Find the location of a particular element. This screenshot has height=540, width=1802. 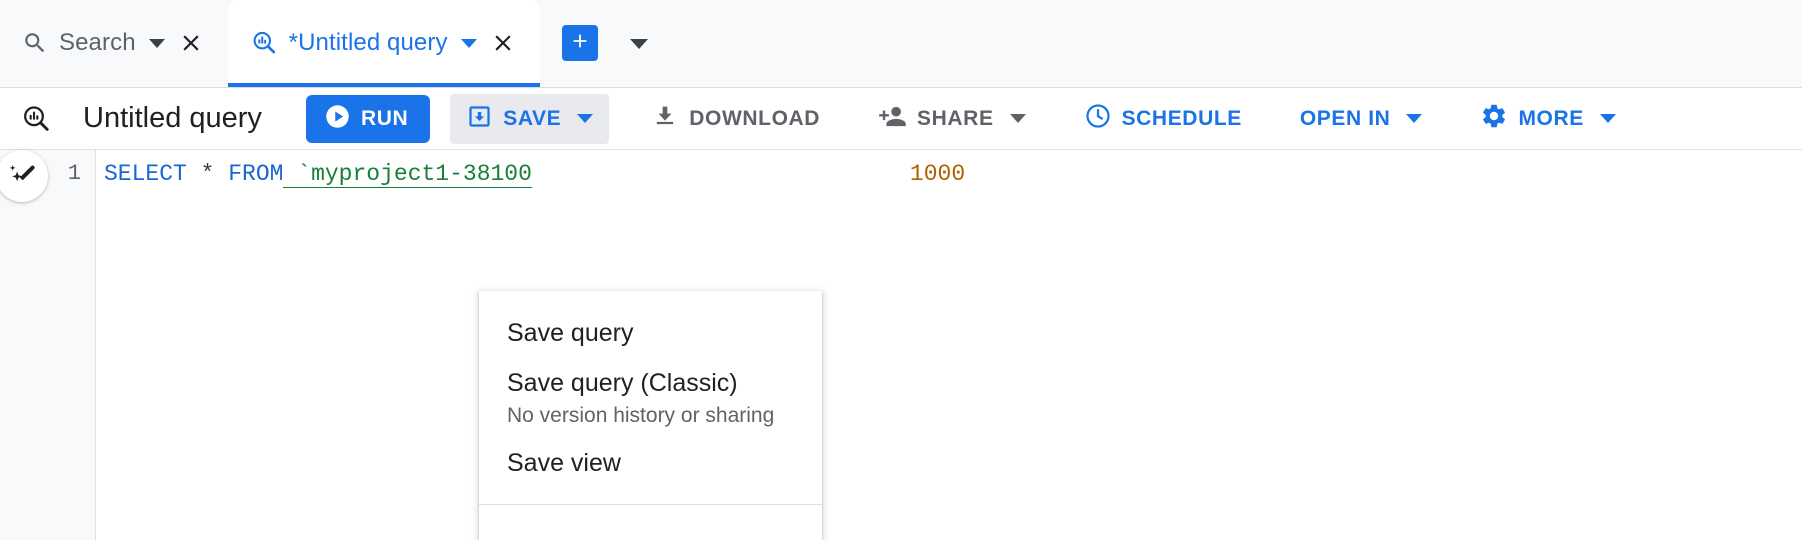

tab-search-label: Search is located at coordinates (97, 42).